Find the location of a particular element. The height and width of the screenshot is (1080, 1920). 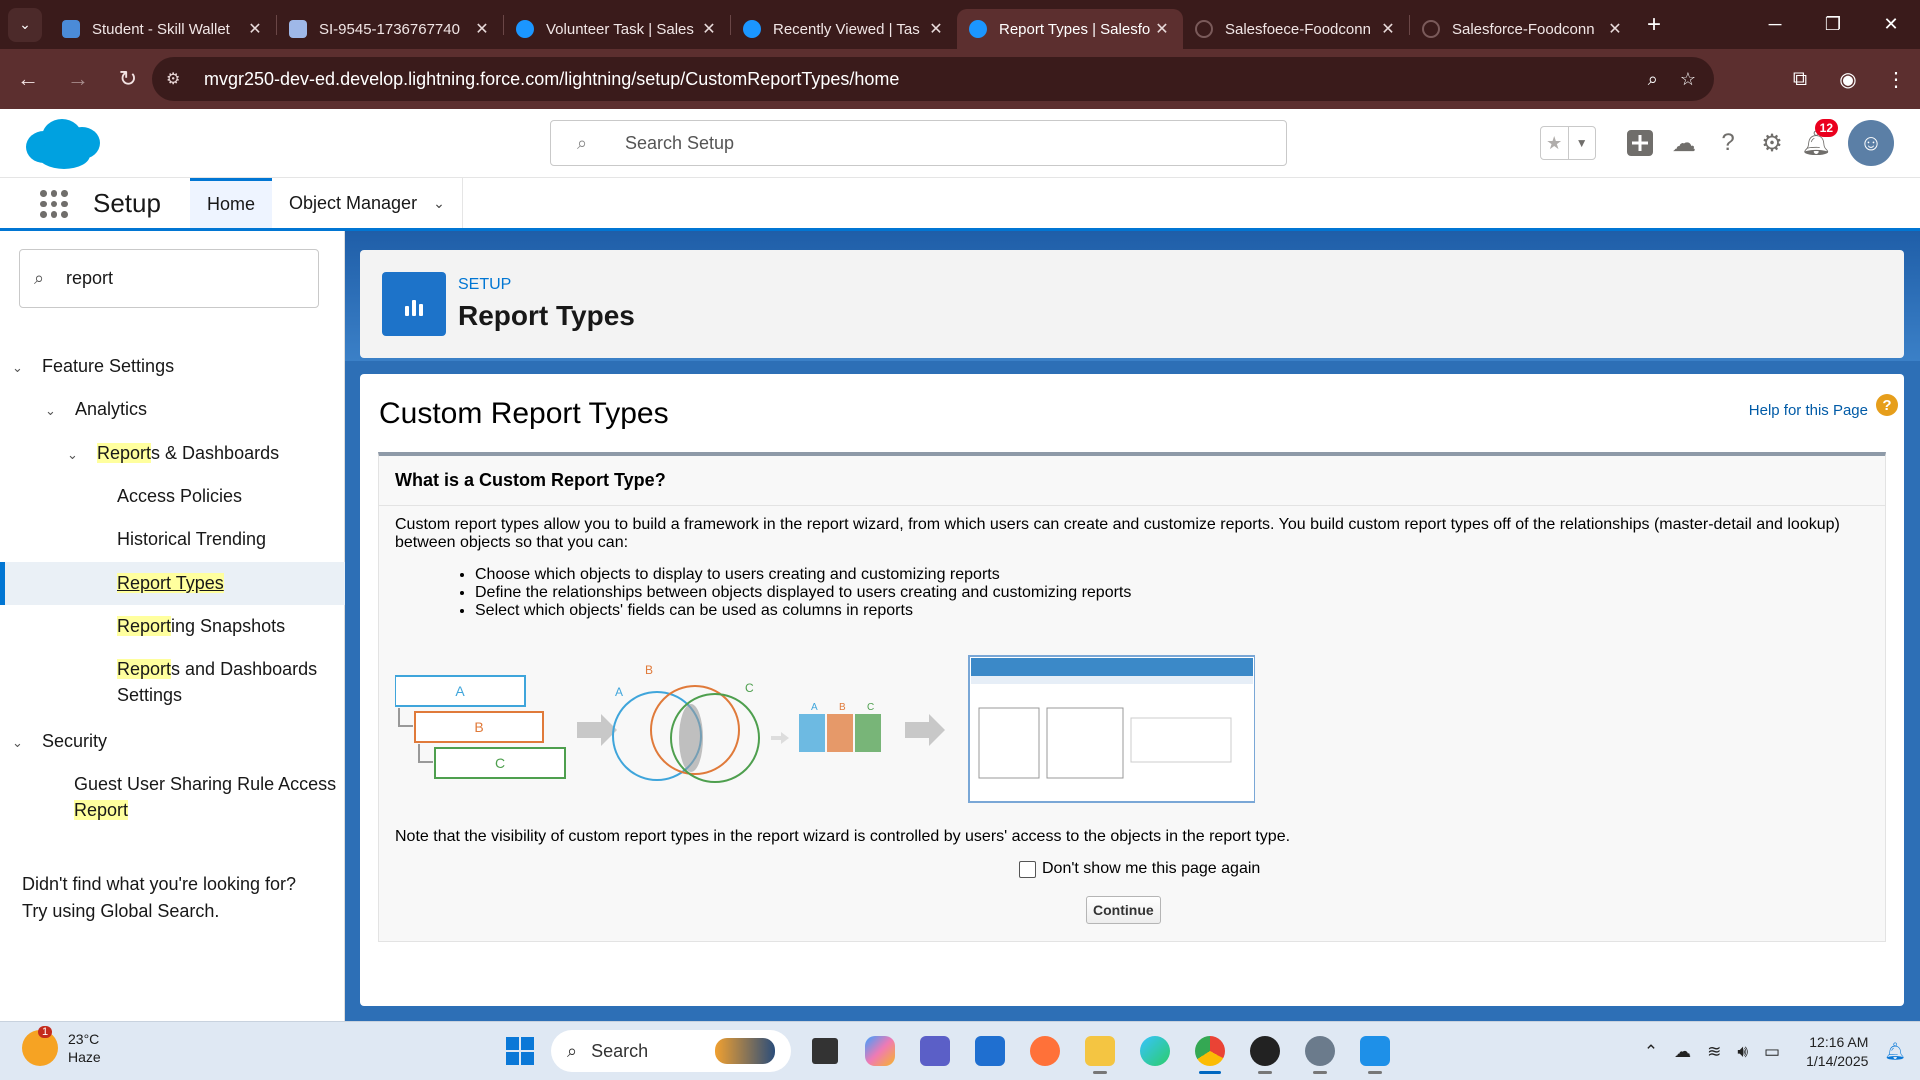

chrome-icon is located at coordinates (1210, 1051).